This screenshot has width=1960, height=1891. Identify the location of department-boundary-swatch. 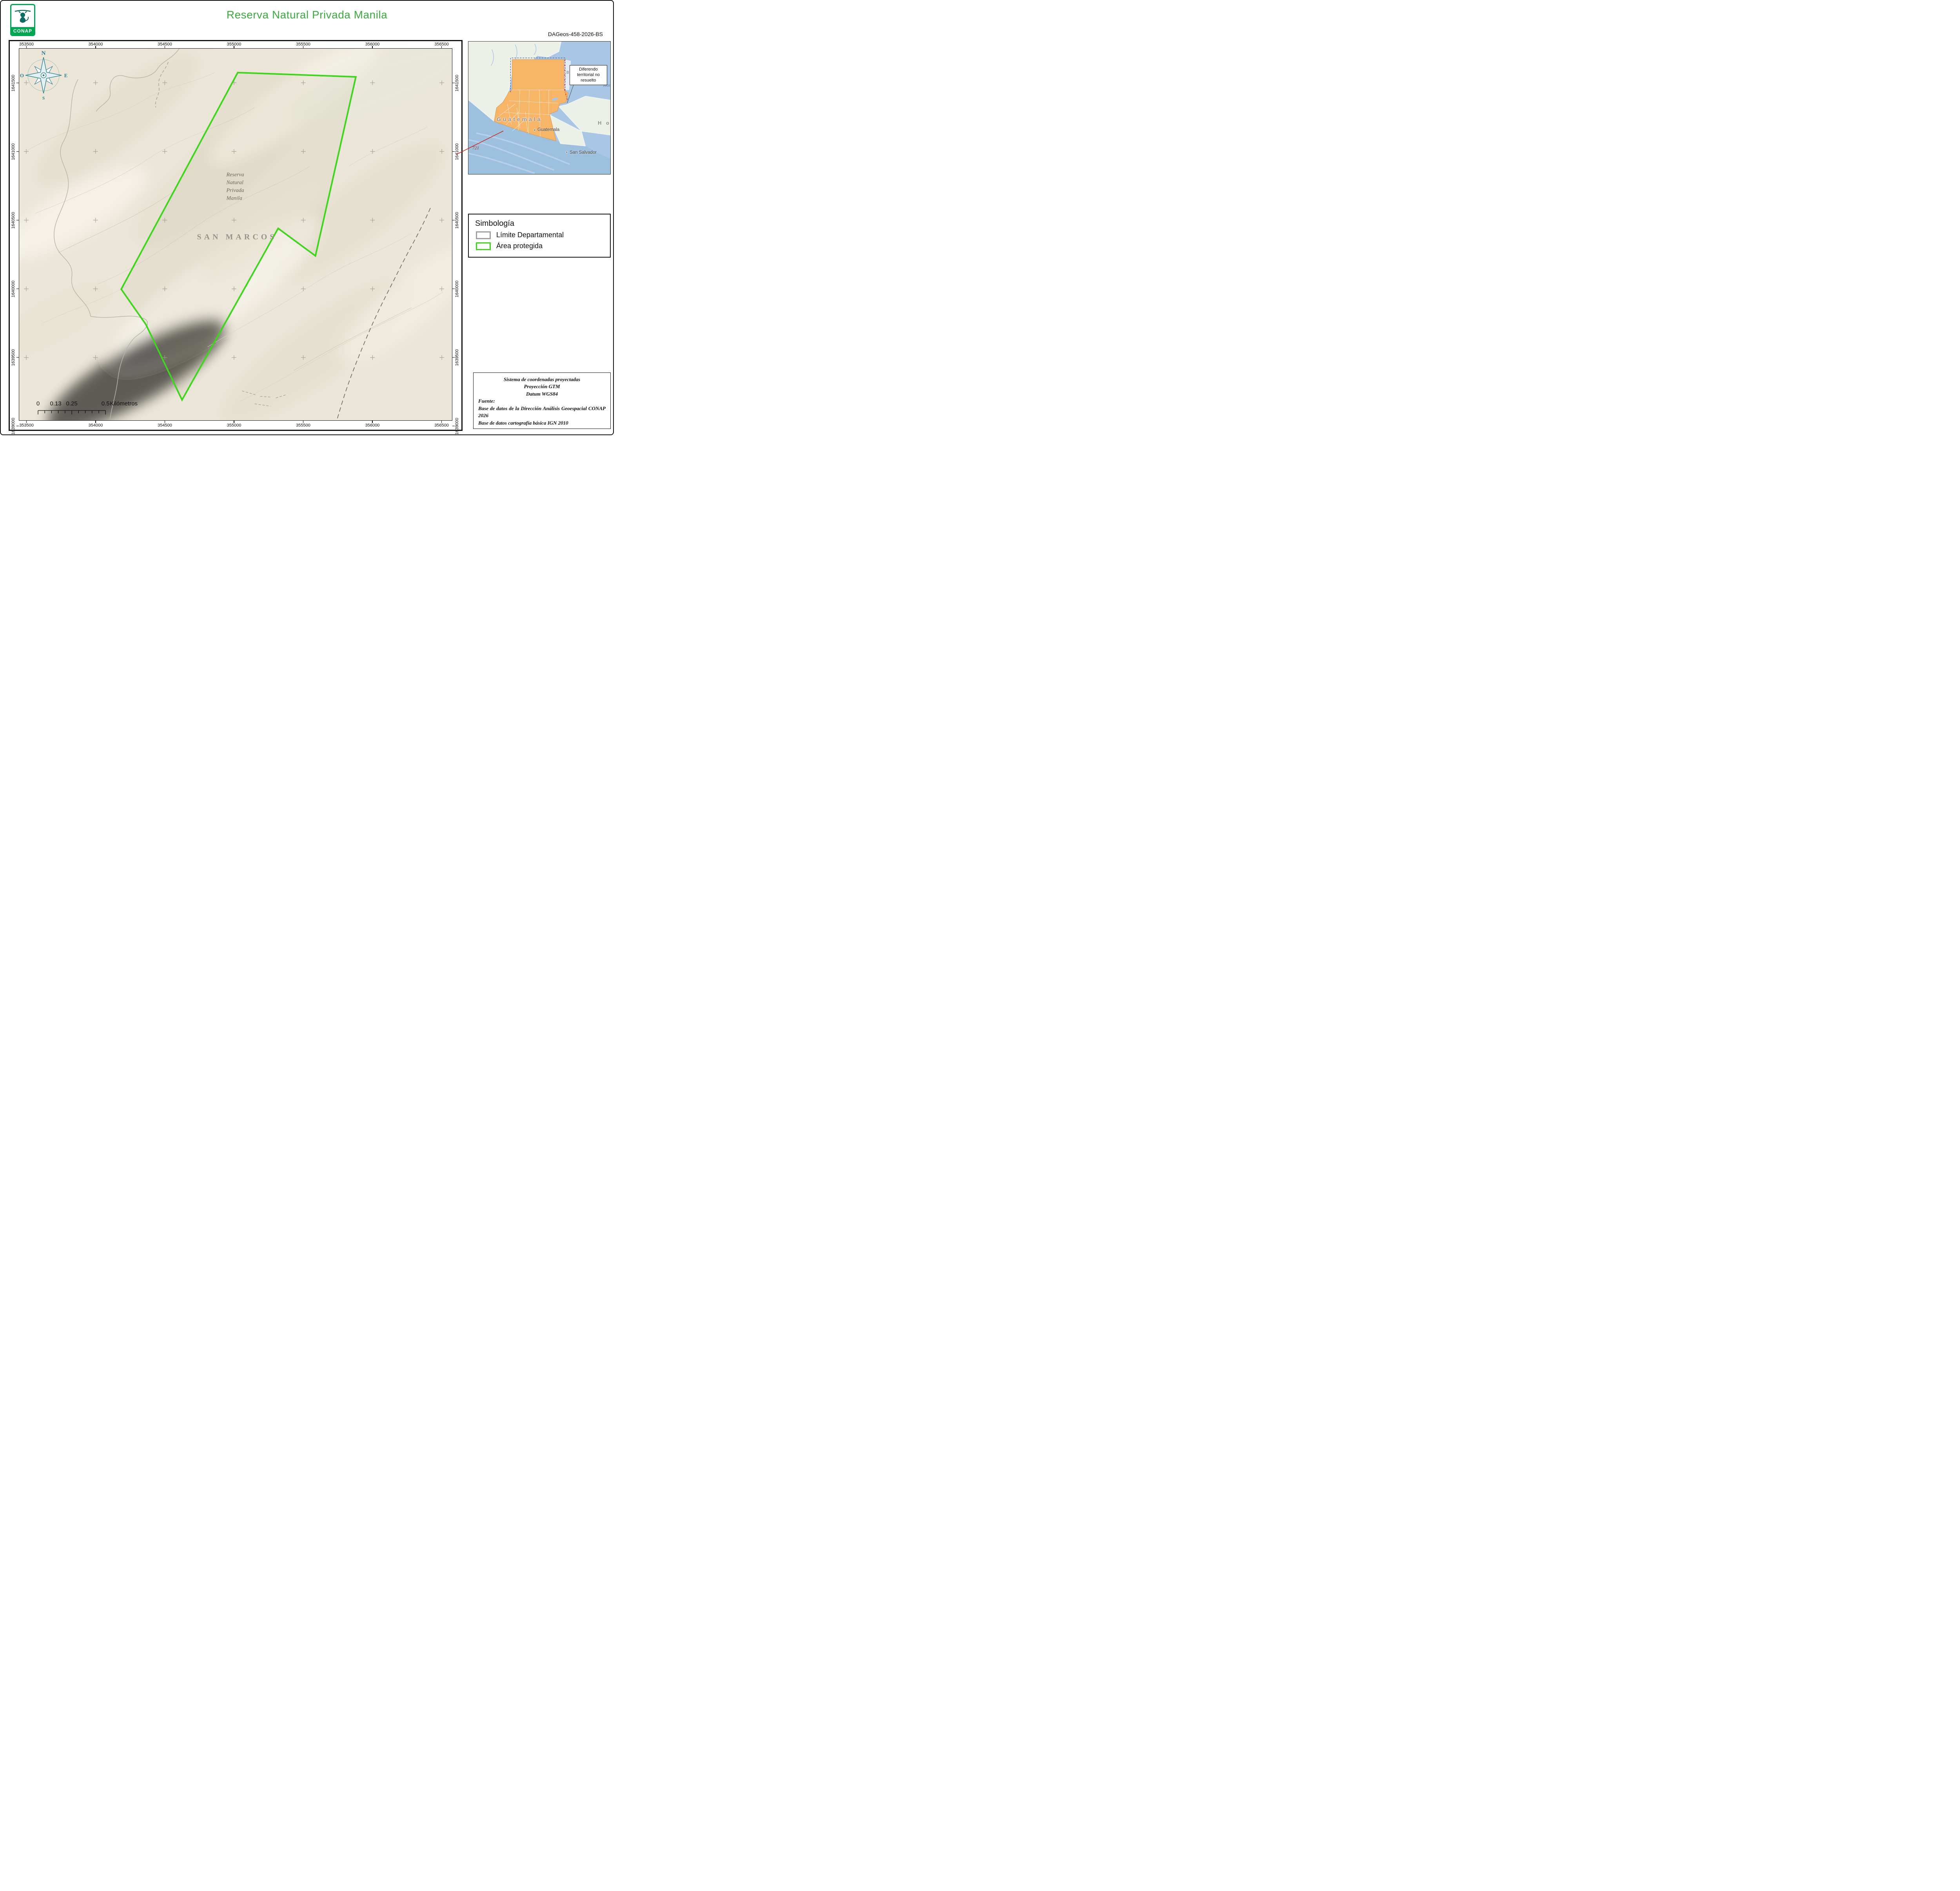
(483, 235).